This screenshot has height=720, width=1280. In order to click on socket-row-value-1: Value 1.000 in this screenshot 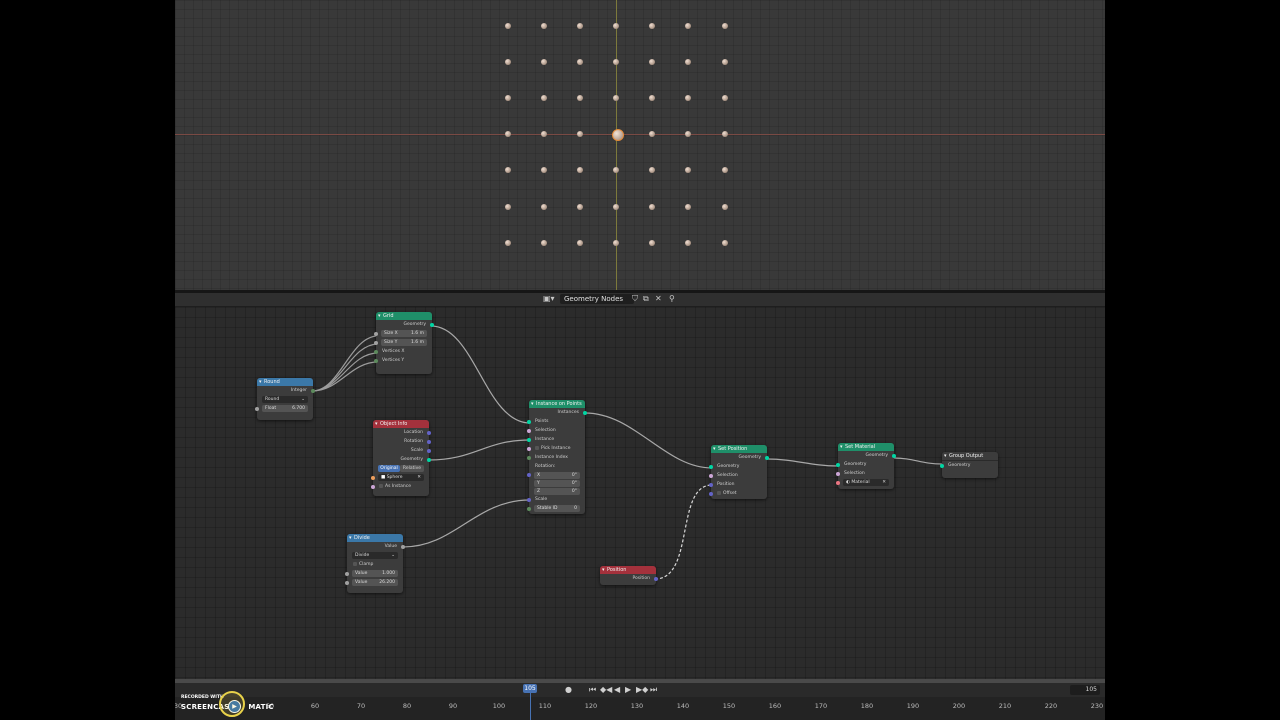, I will do `click(374, 573)`.